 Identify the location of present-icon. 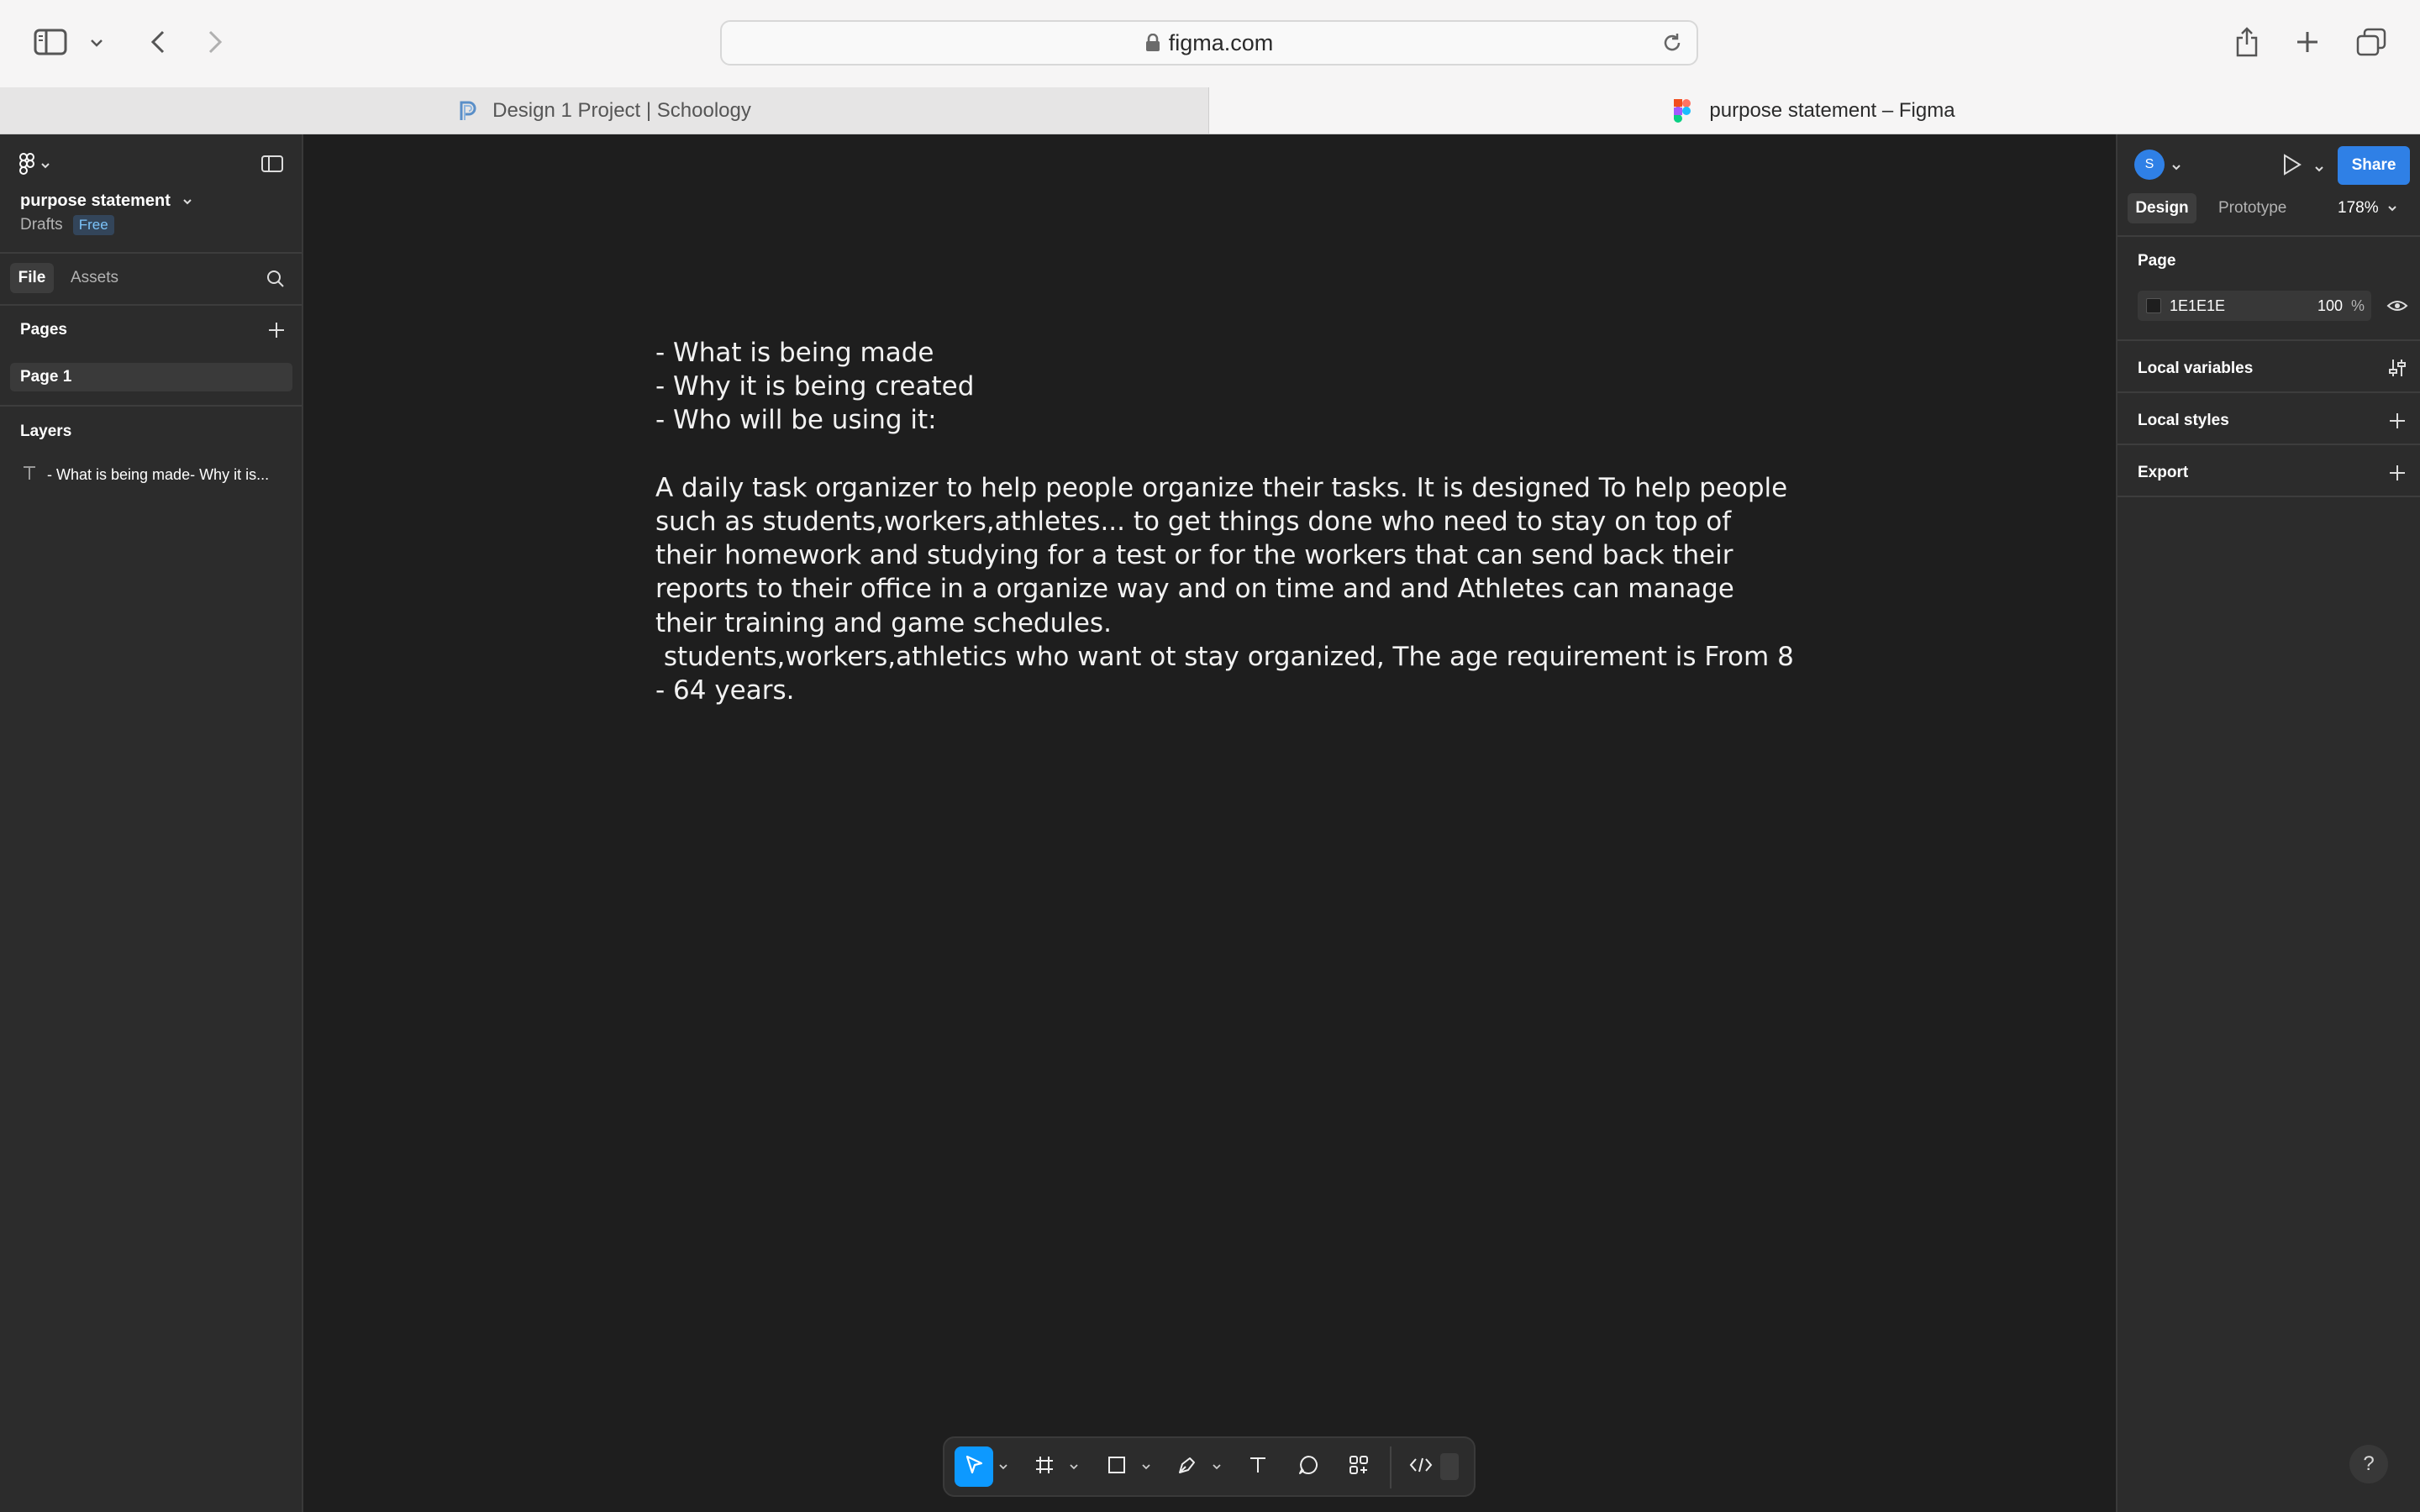
(2291, 167).